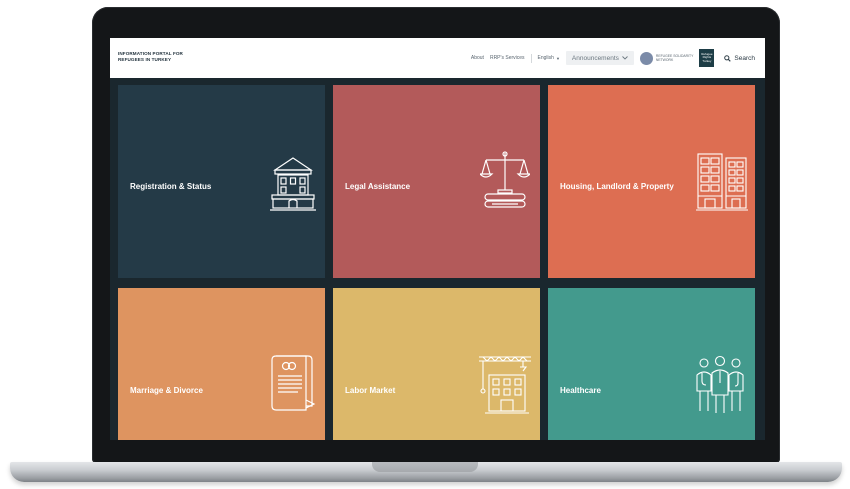 This screenshot has height=489, width=850. What do you see at coordinates (720, 384) in the screenshot?
I see `medical-staff-icon` at bounding box center [720, 384].